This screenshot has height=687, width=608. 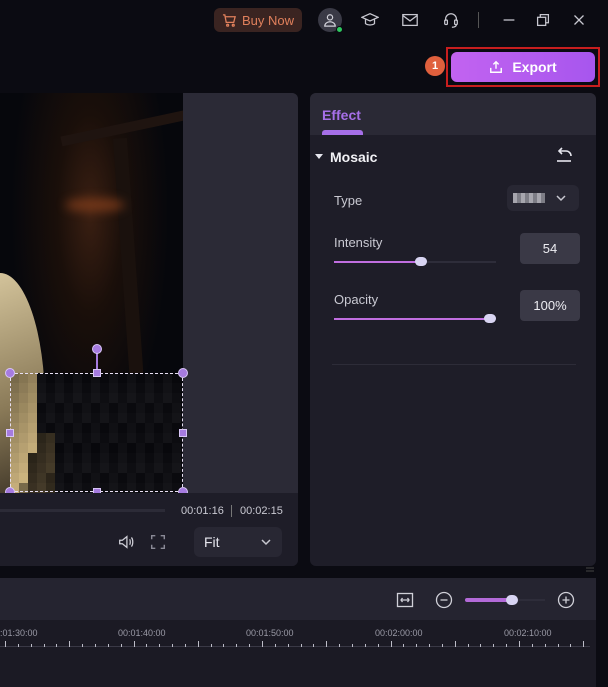 I want to click on collapse-caret-icon, so click(x=319, y=156).